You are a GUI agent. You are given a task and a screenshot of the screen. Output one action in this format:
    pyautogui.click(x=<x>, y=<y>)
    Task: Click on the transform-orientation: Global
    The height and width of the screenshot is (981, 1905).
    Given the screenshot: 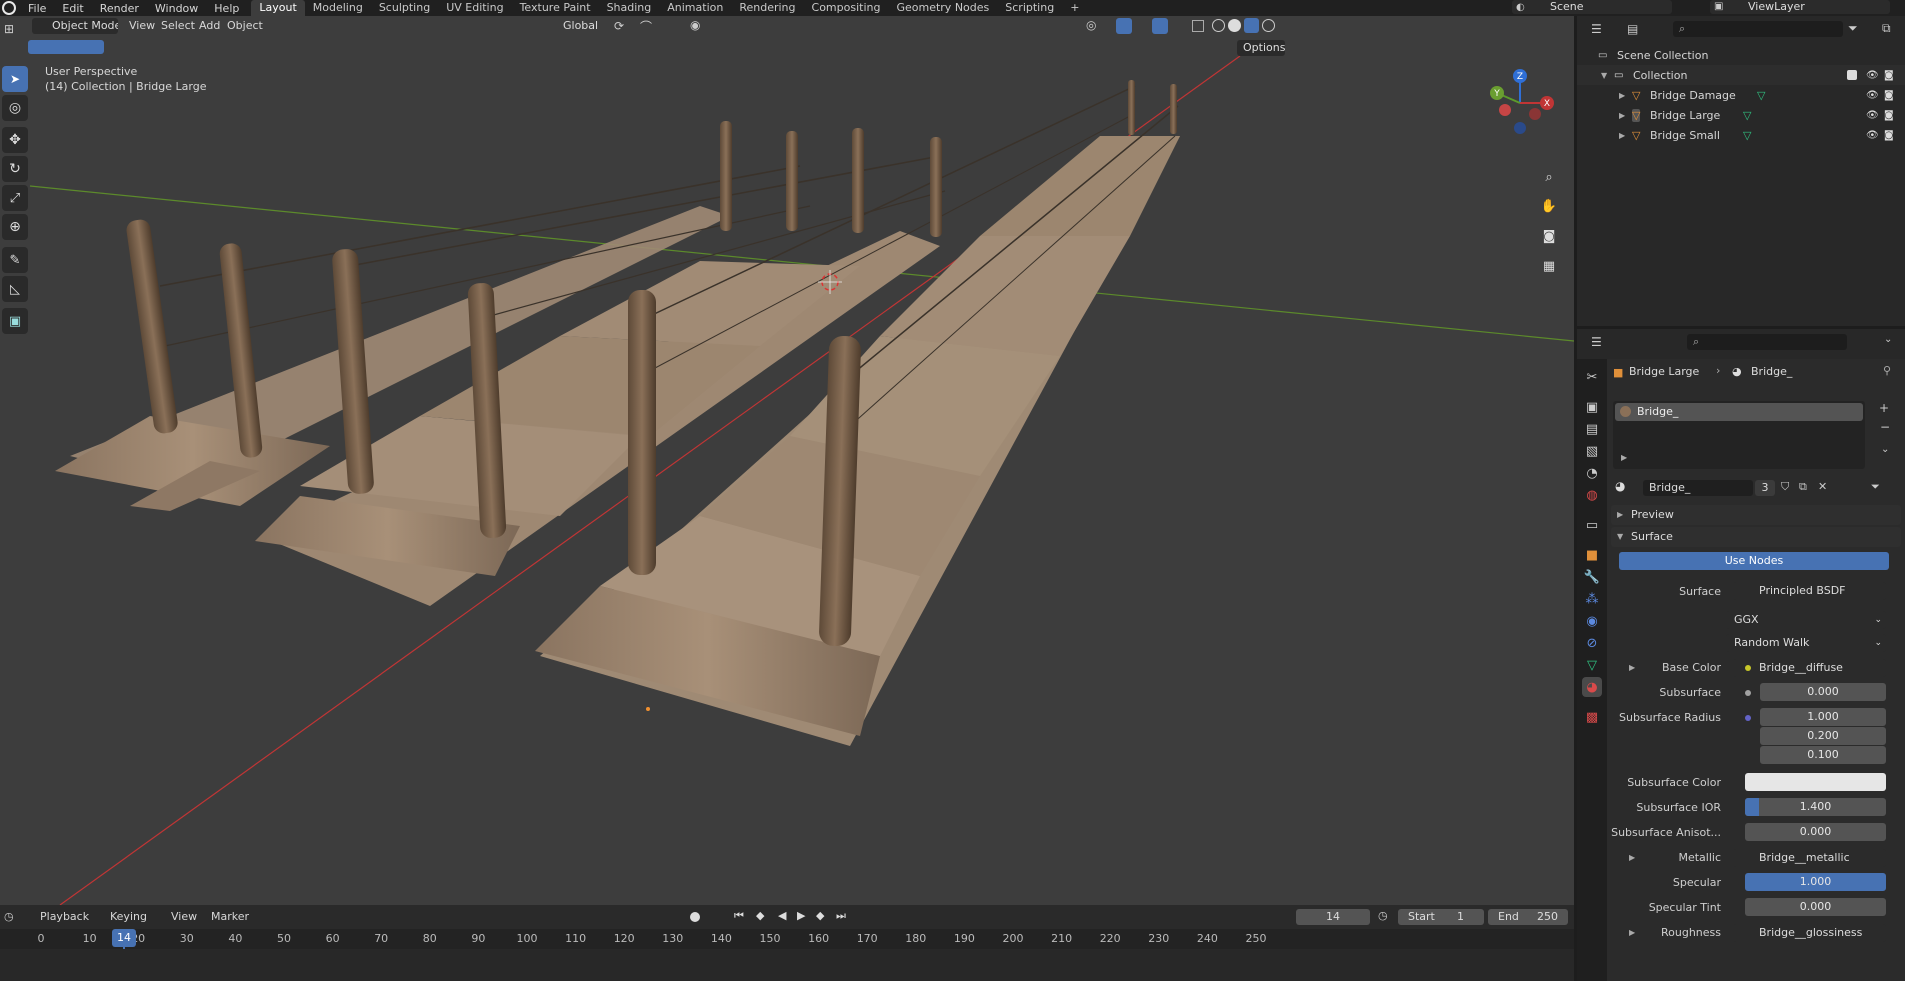 What is the action you would take?
    pyautogui.click(x=574, y=26)
    